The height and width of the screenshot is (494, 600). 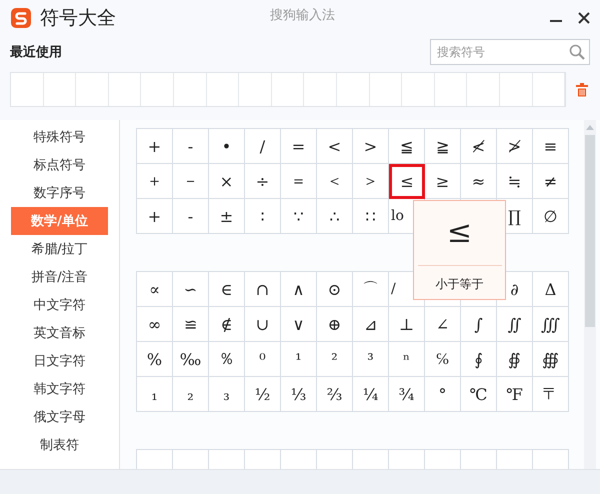 What do you see at coordinates (371, 289) in the screenshot?
I see `symbol-cell: ⌒` at bounding box center [371, 289].